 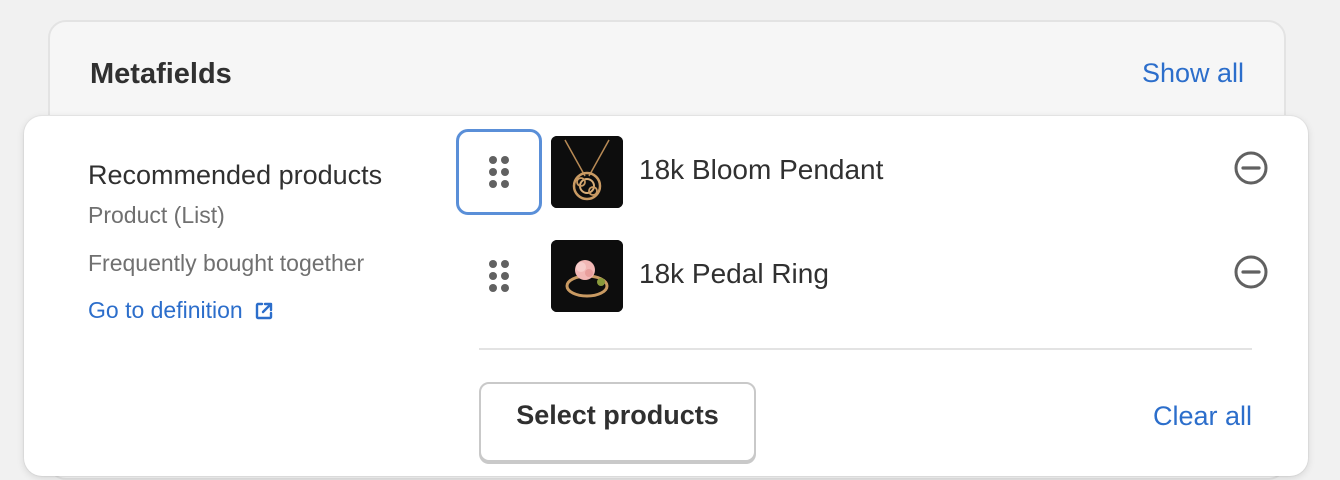 I want to click on divider, so click(x=865, y=349).